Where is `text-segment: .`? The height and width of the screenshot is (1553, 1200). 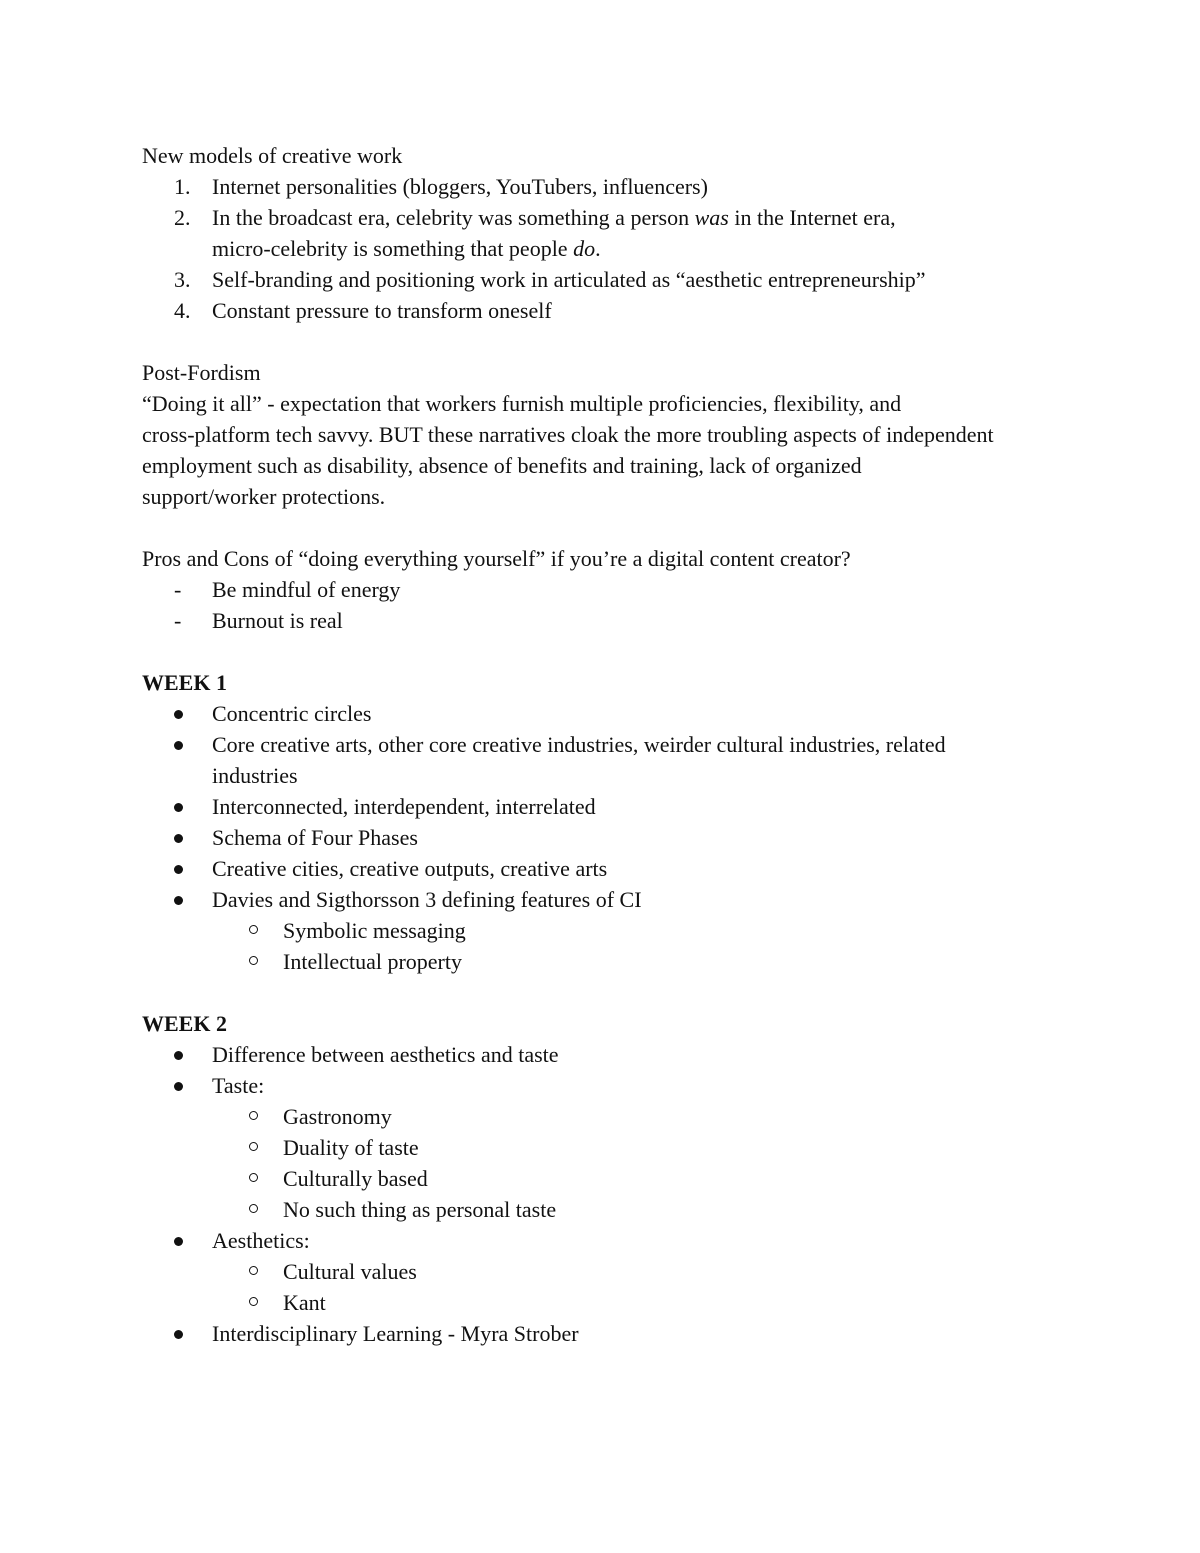
text-segment: . is located at coordinates (598, 248).